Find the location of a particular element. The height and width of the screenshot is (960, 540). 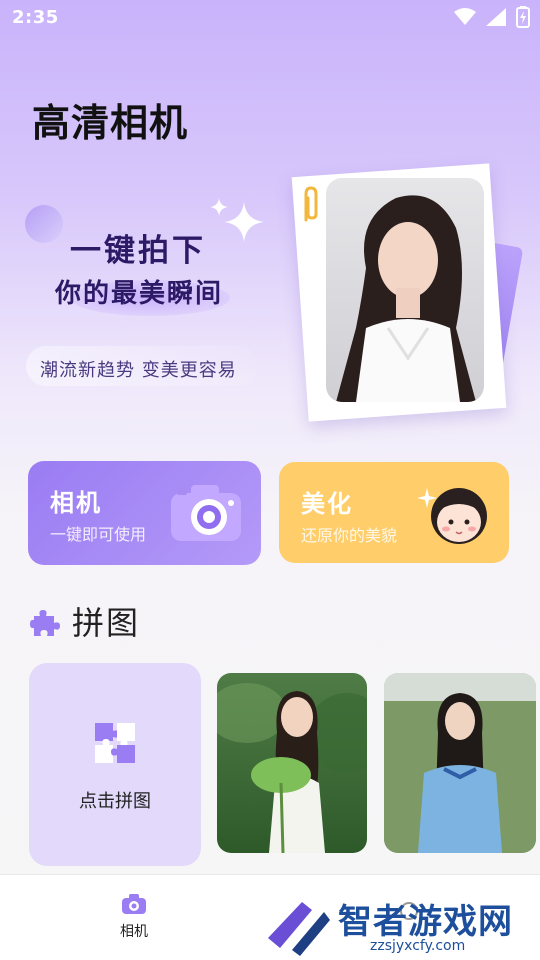

puzzle-section-title: 拼图 is located at coordinates (106, 623).